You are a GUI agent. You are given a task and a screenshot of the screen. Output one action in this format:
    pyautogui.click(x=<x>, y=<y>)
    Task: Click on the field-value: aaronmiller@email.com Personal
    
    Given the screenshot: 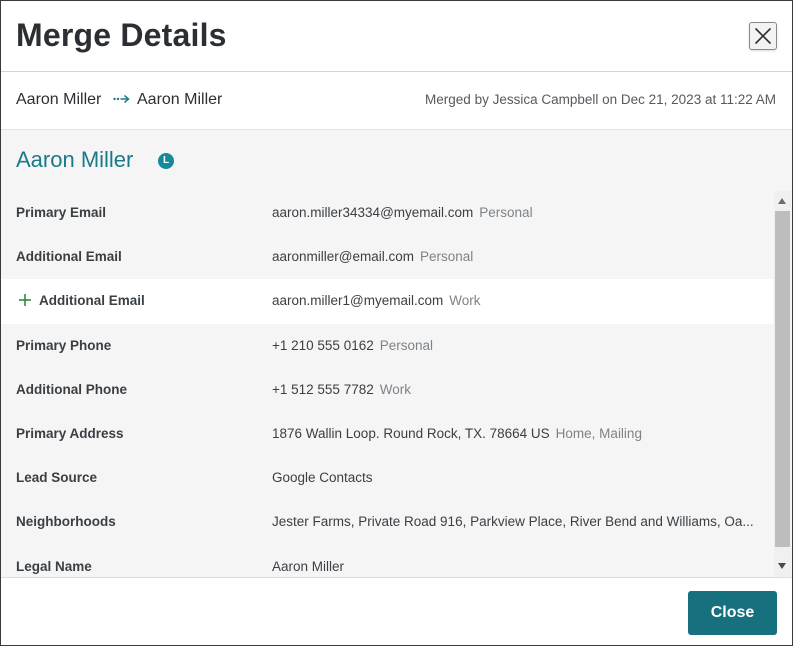 What is the action you would take?
    pyautogui.click(x=372, y=256)
    